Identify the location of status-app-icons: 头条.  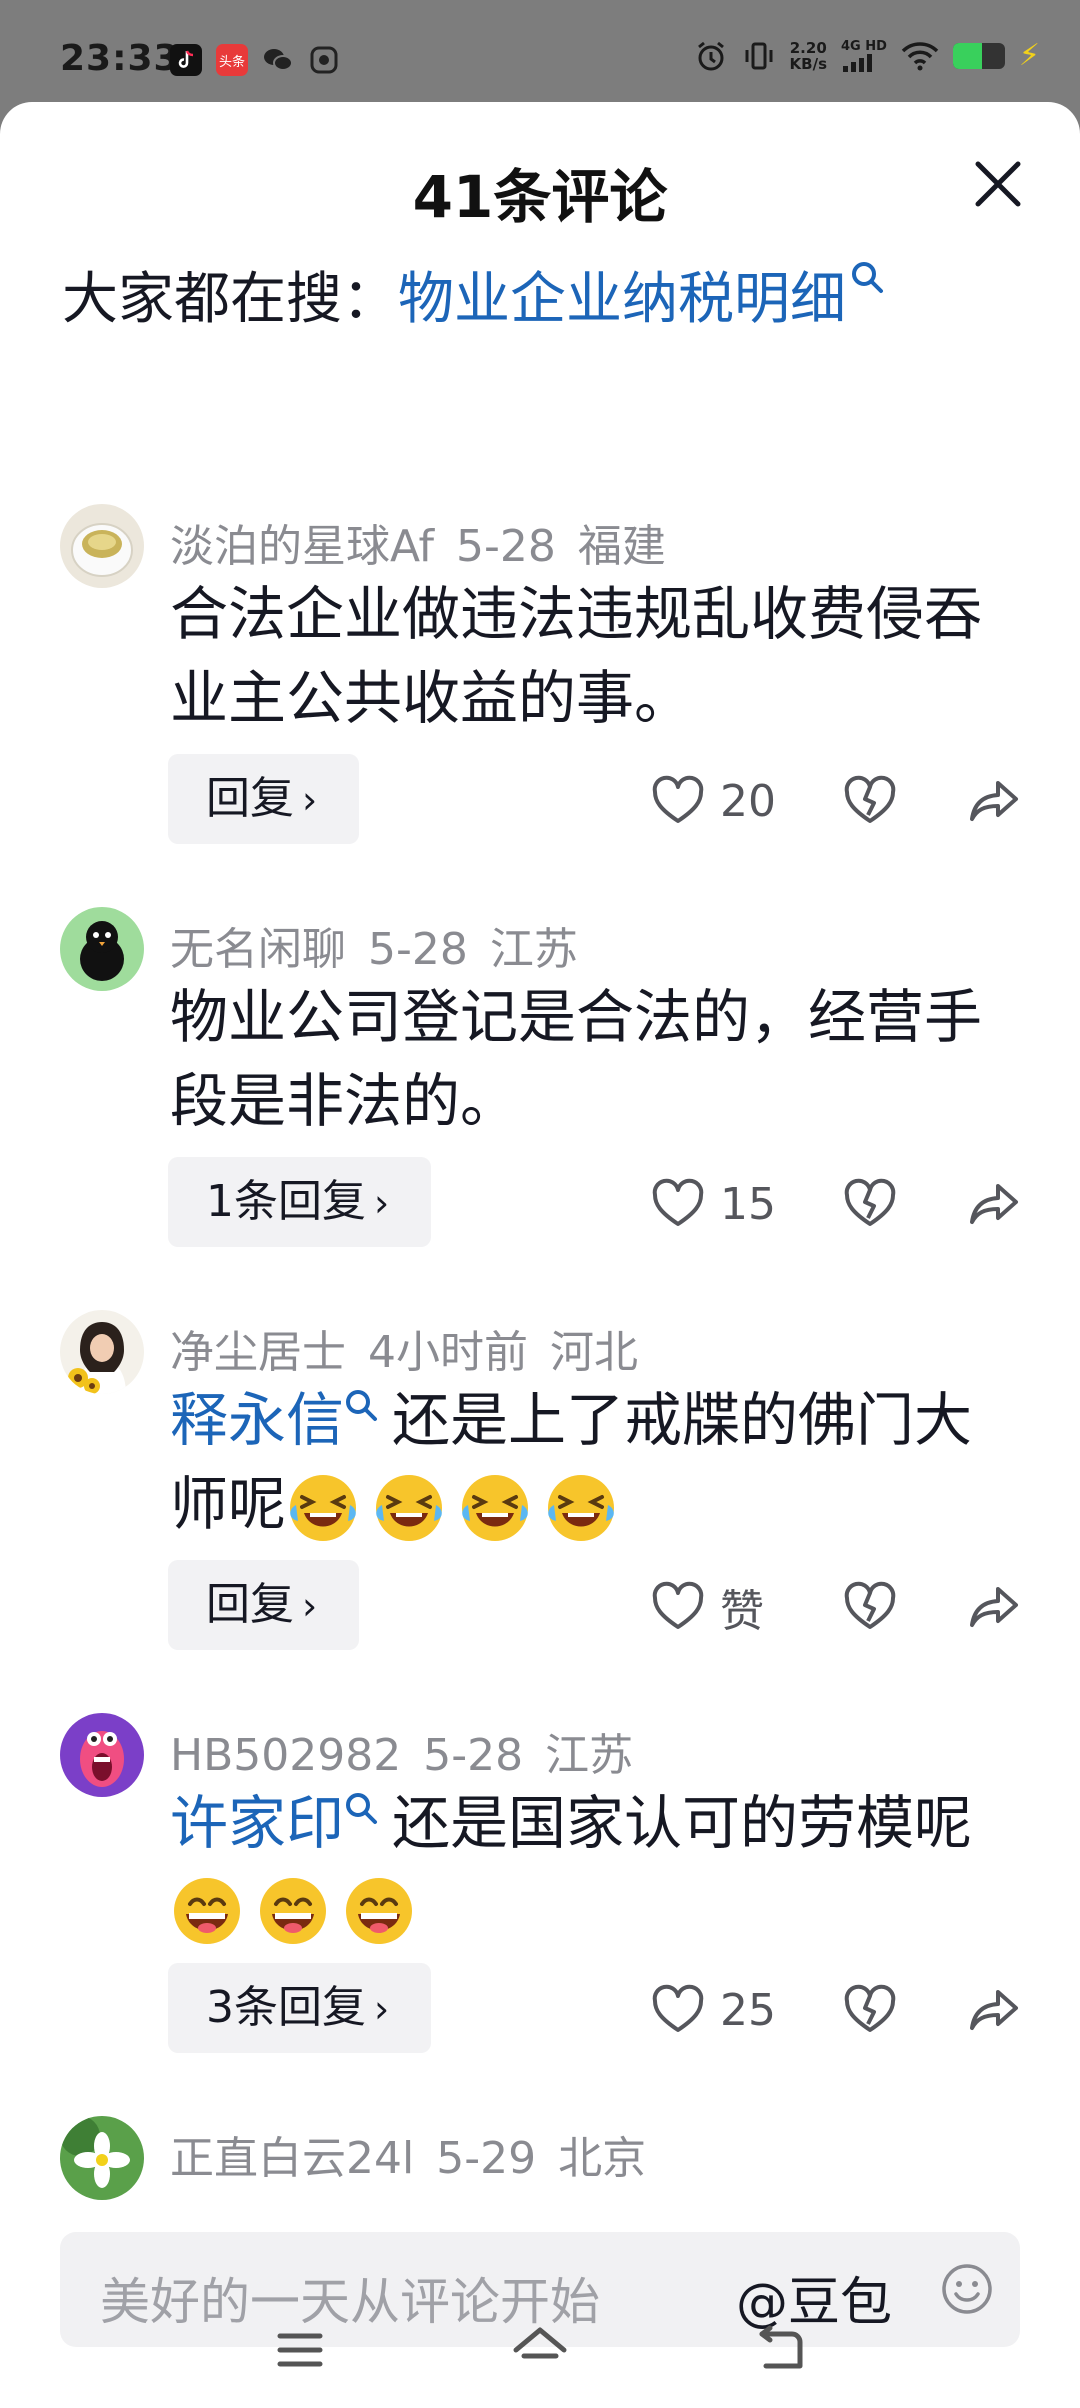
(255, 60).